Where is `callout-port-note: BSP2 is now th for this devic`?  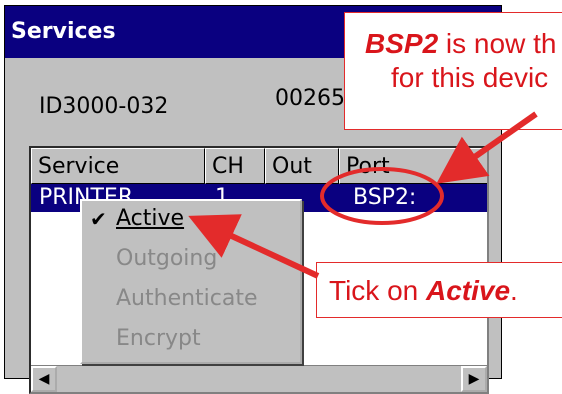
callout-port-note: BSP2 is now th for this devic is located at coordinates (453, 71).